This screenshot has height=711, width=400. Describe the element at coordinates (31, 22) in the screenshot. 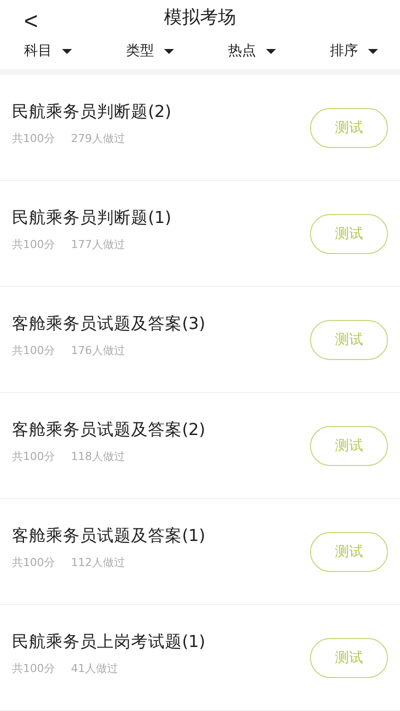

I see `back-button: <` at that location.